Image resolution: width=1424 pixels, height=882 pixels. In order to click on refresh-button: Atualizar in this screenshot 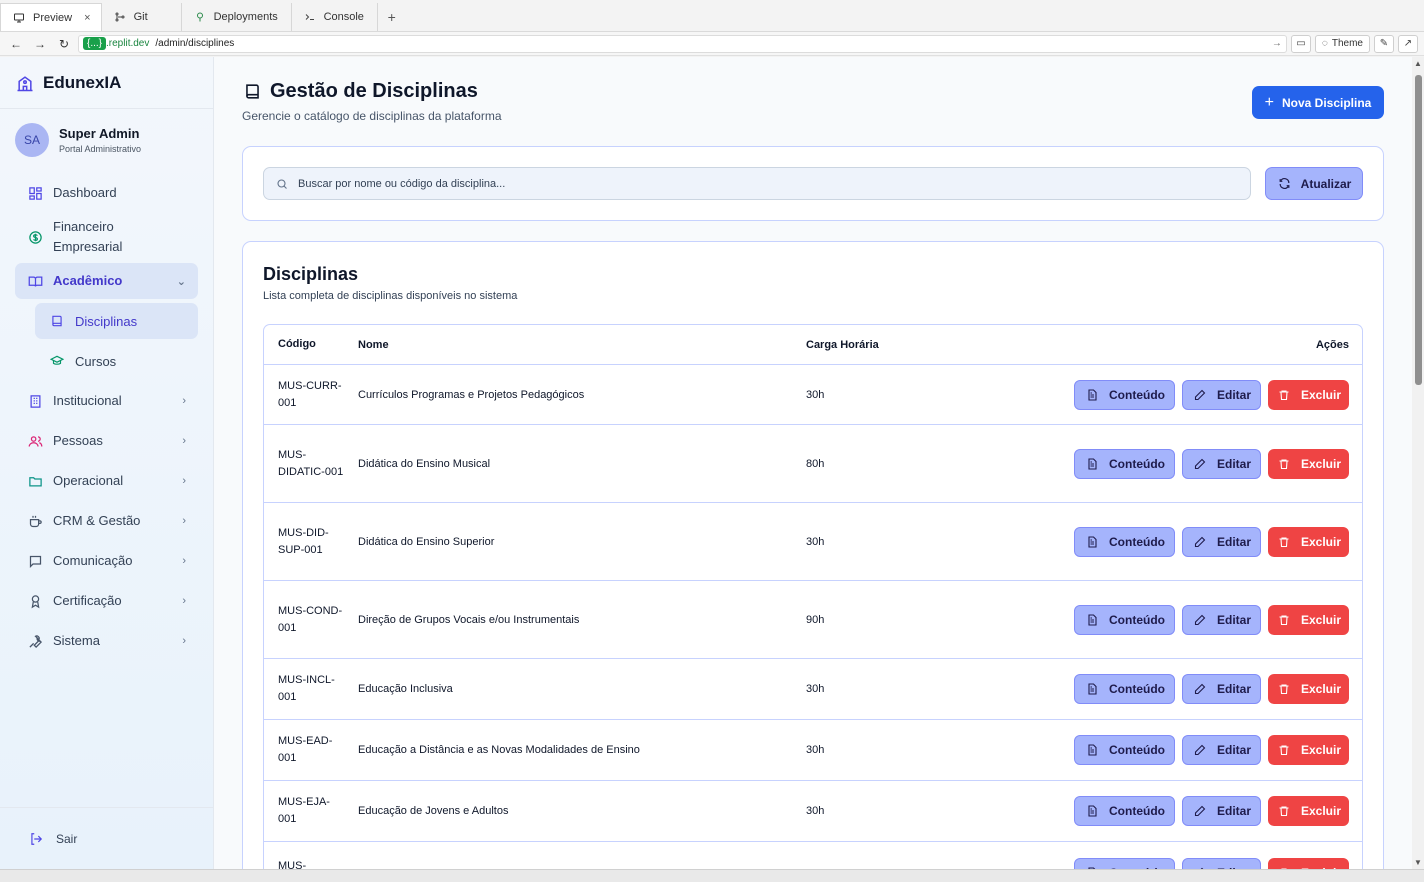, I will do `click(1314, 183)`.